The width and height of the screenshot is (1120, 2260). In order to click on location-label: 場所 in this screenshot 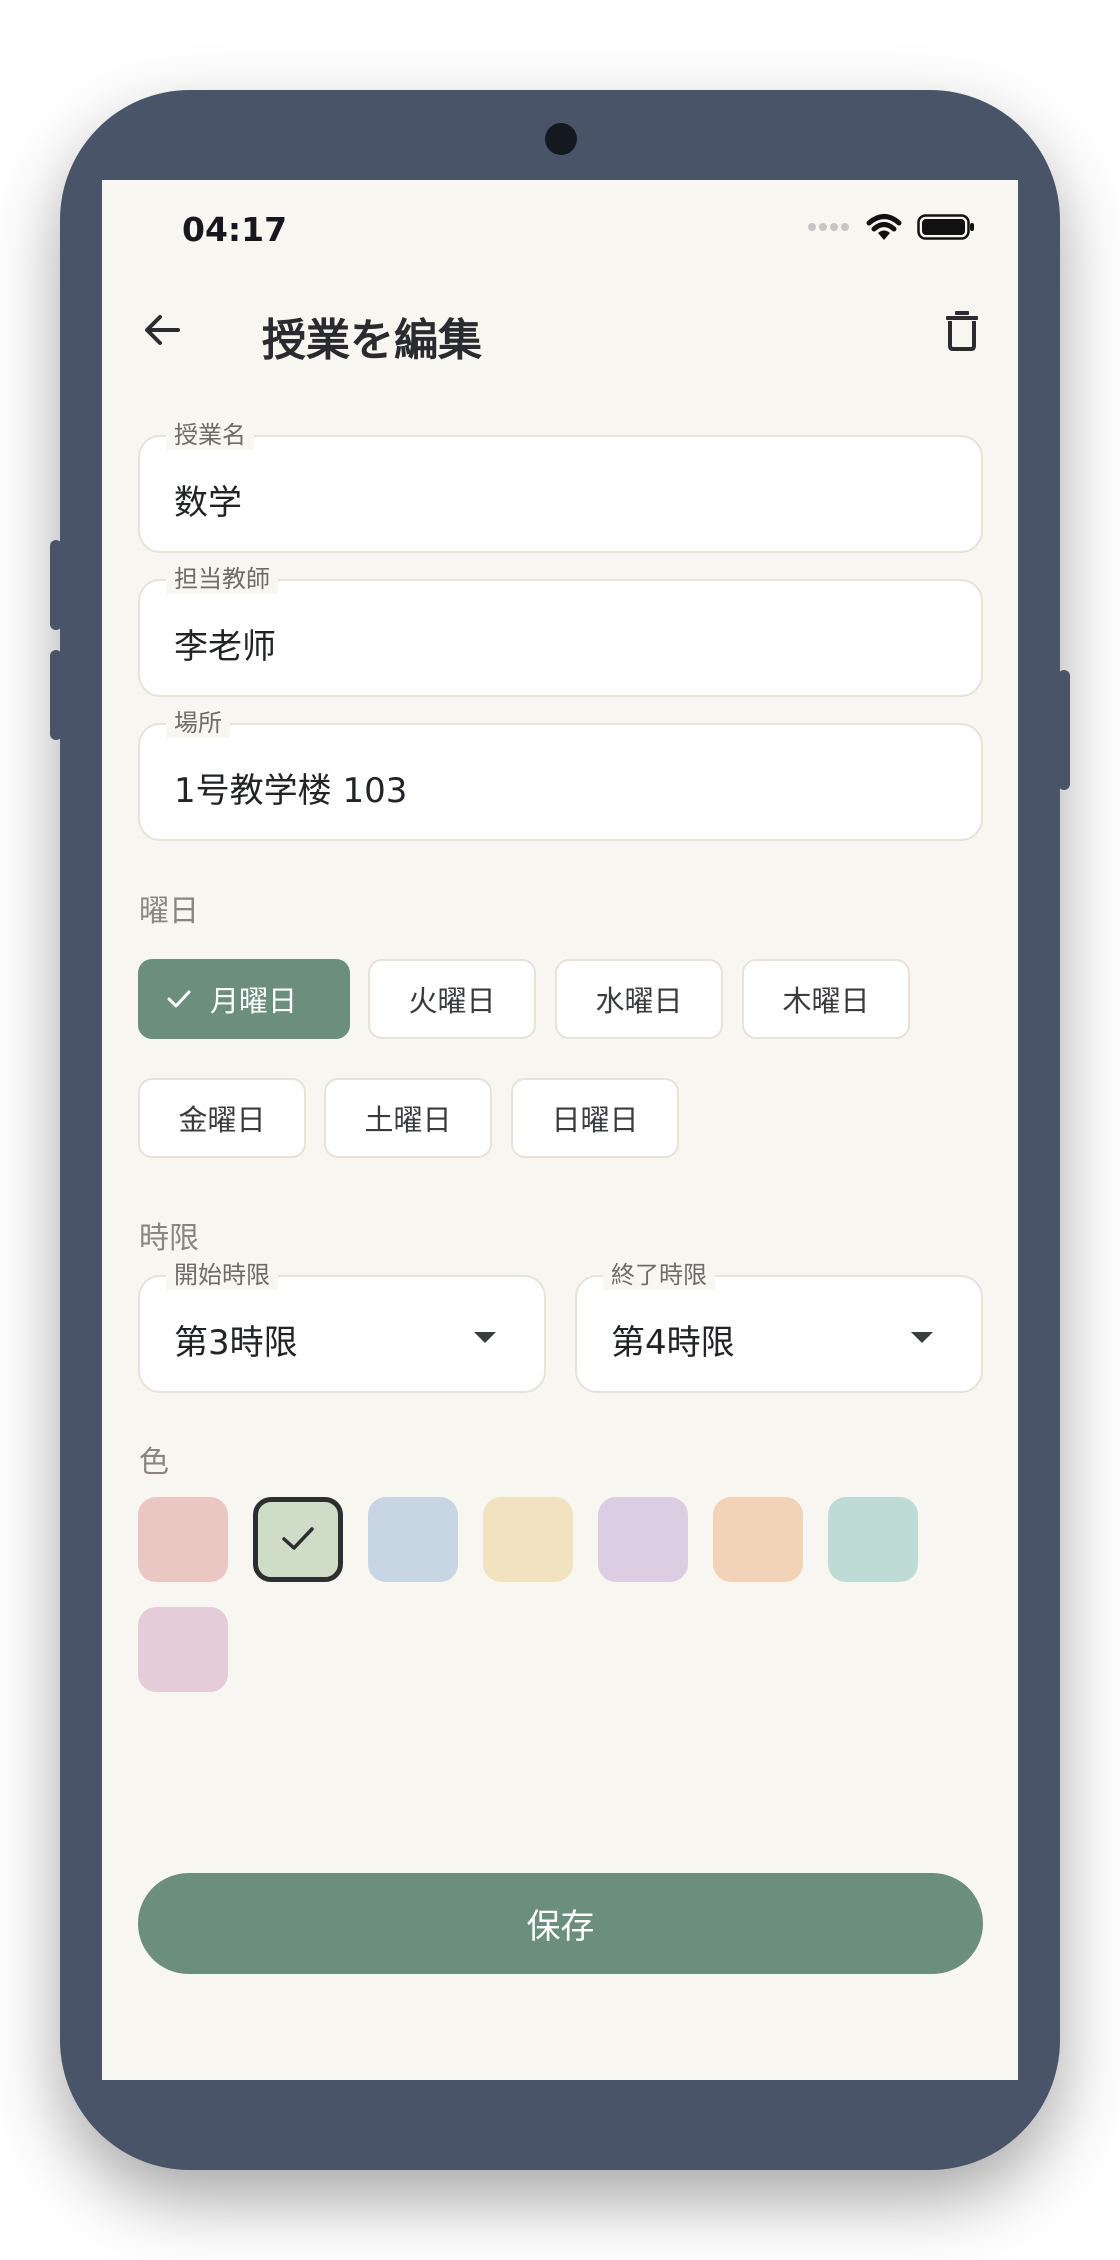, I will do `click(198, 723)`.